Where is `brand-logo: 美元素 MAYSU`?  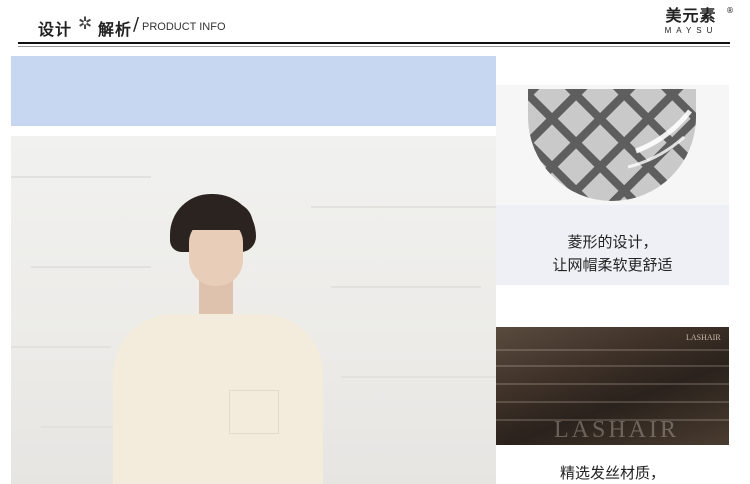
brand-logo: 美元素 MAYSU is located at coordinates (691, 23).